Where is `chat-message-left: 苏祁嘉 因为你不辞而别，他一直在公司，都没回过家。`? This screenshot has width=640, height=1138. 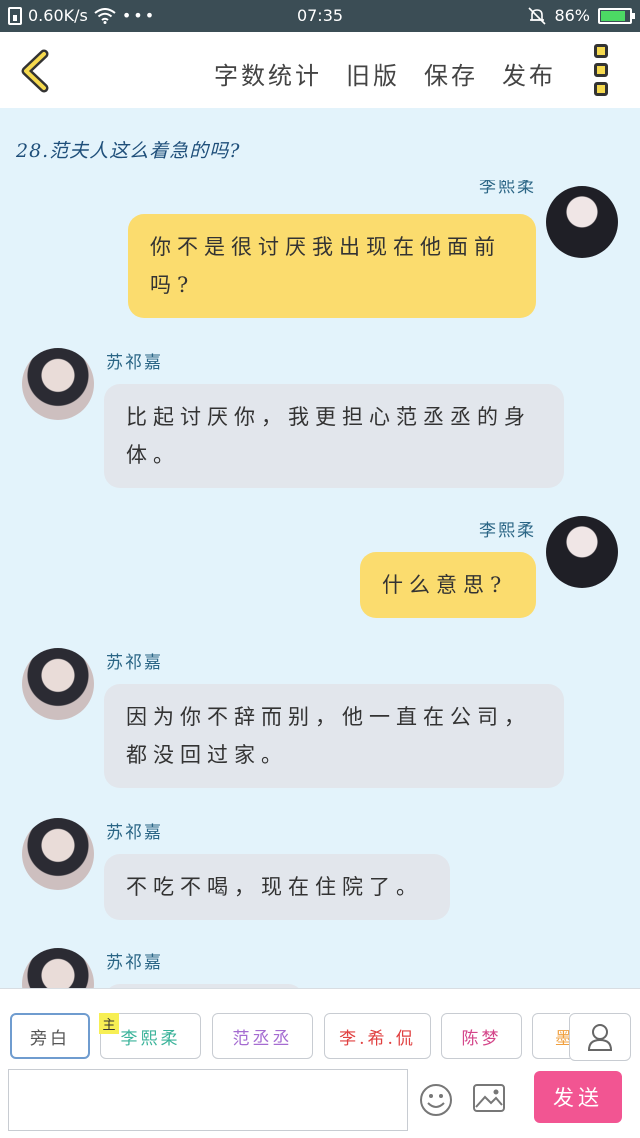 chat-message-left: 苏祁嘉 因为你不辞而别，他一直在公司，都没回过家。 is located at coordinates (320, 720).